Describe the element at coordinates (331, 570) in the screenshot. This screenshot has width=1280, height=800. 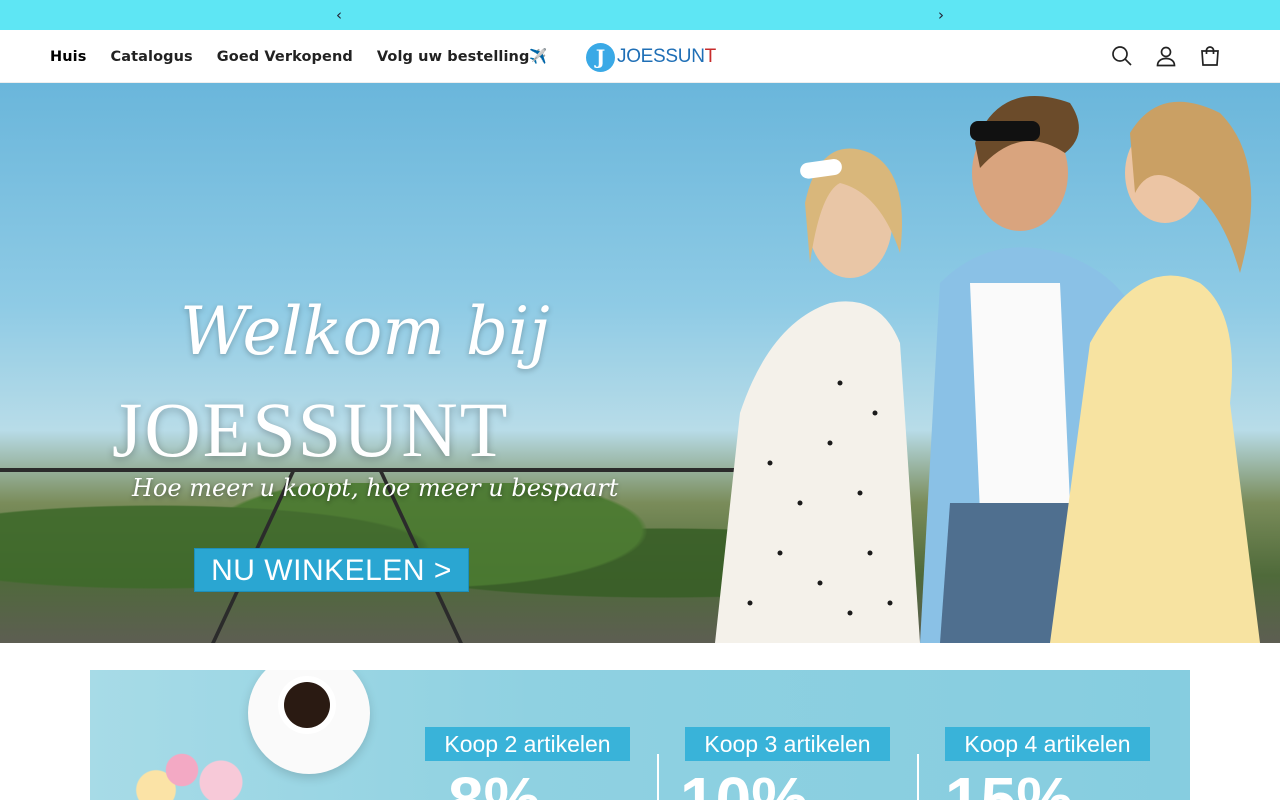
I see `shop-now-button: NU WINKELEN >` at that location.